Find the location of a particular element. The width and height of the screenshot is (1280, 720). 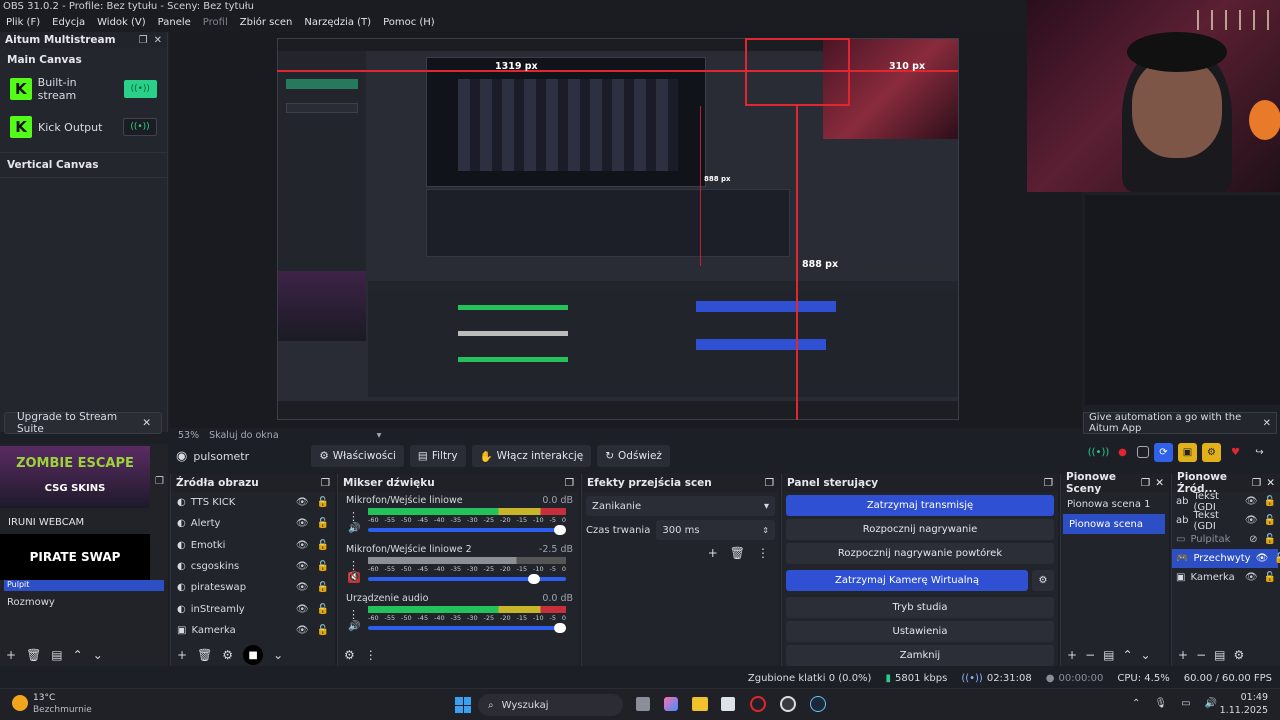

source-item: ◐ Emotki 👁 🔓 is located at coordinates (253, 545).